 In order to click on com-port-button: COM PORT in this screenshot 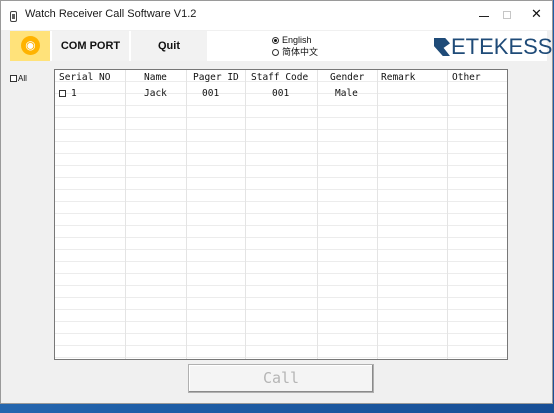, I will do `click(90, 46)`.